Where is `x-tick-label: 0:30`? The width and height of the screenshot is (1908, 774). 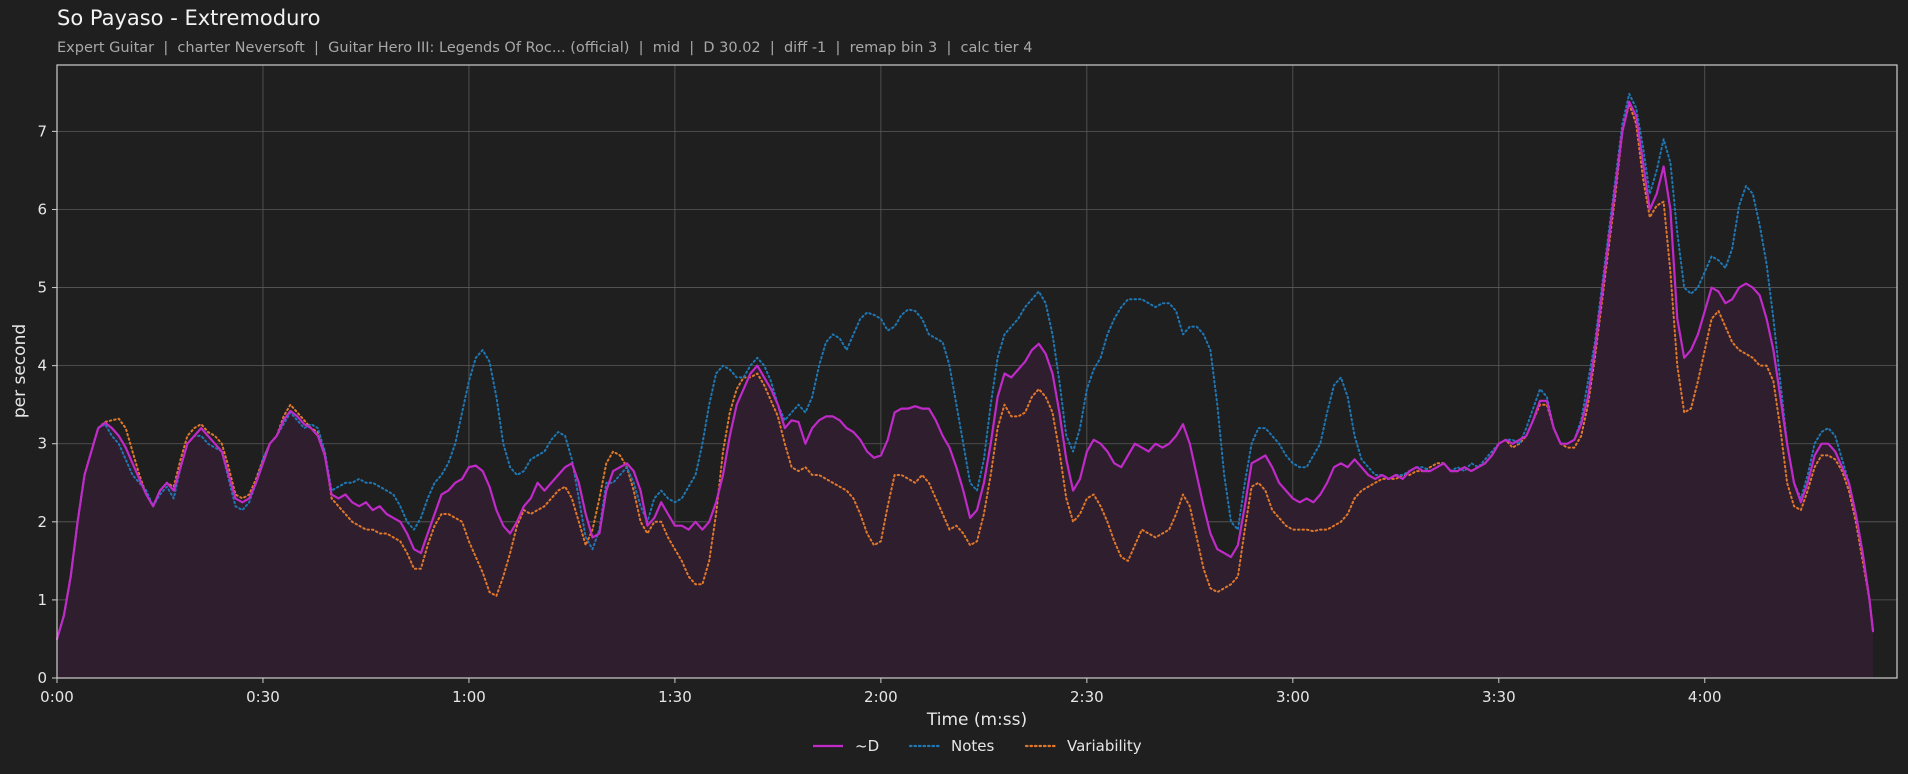 x-tick-label: 0:30 is located at coordinates (263, 697).